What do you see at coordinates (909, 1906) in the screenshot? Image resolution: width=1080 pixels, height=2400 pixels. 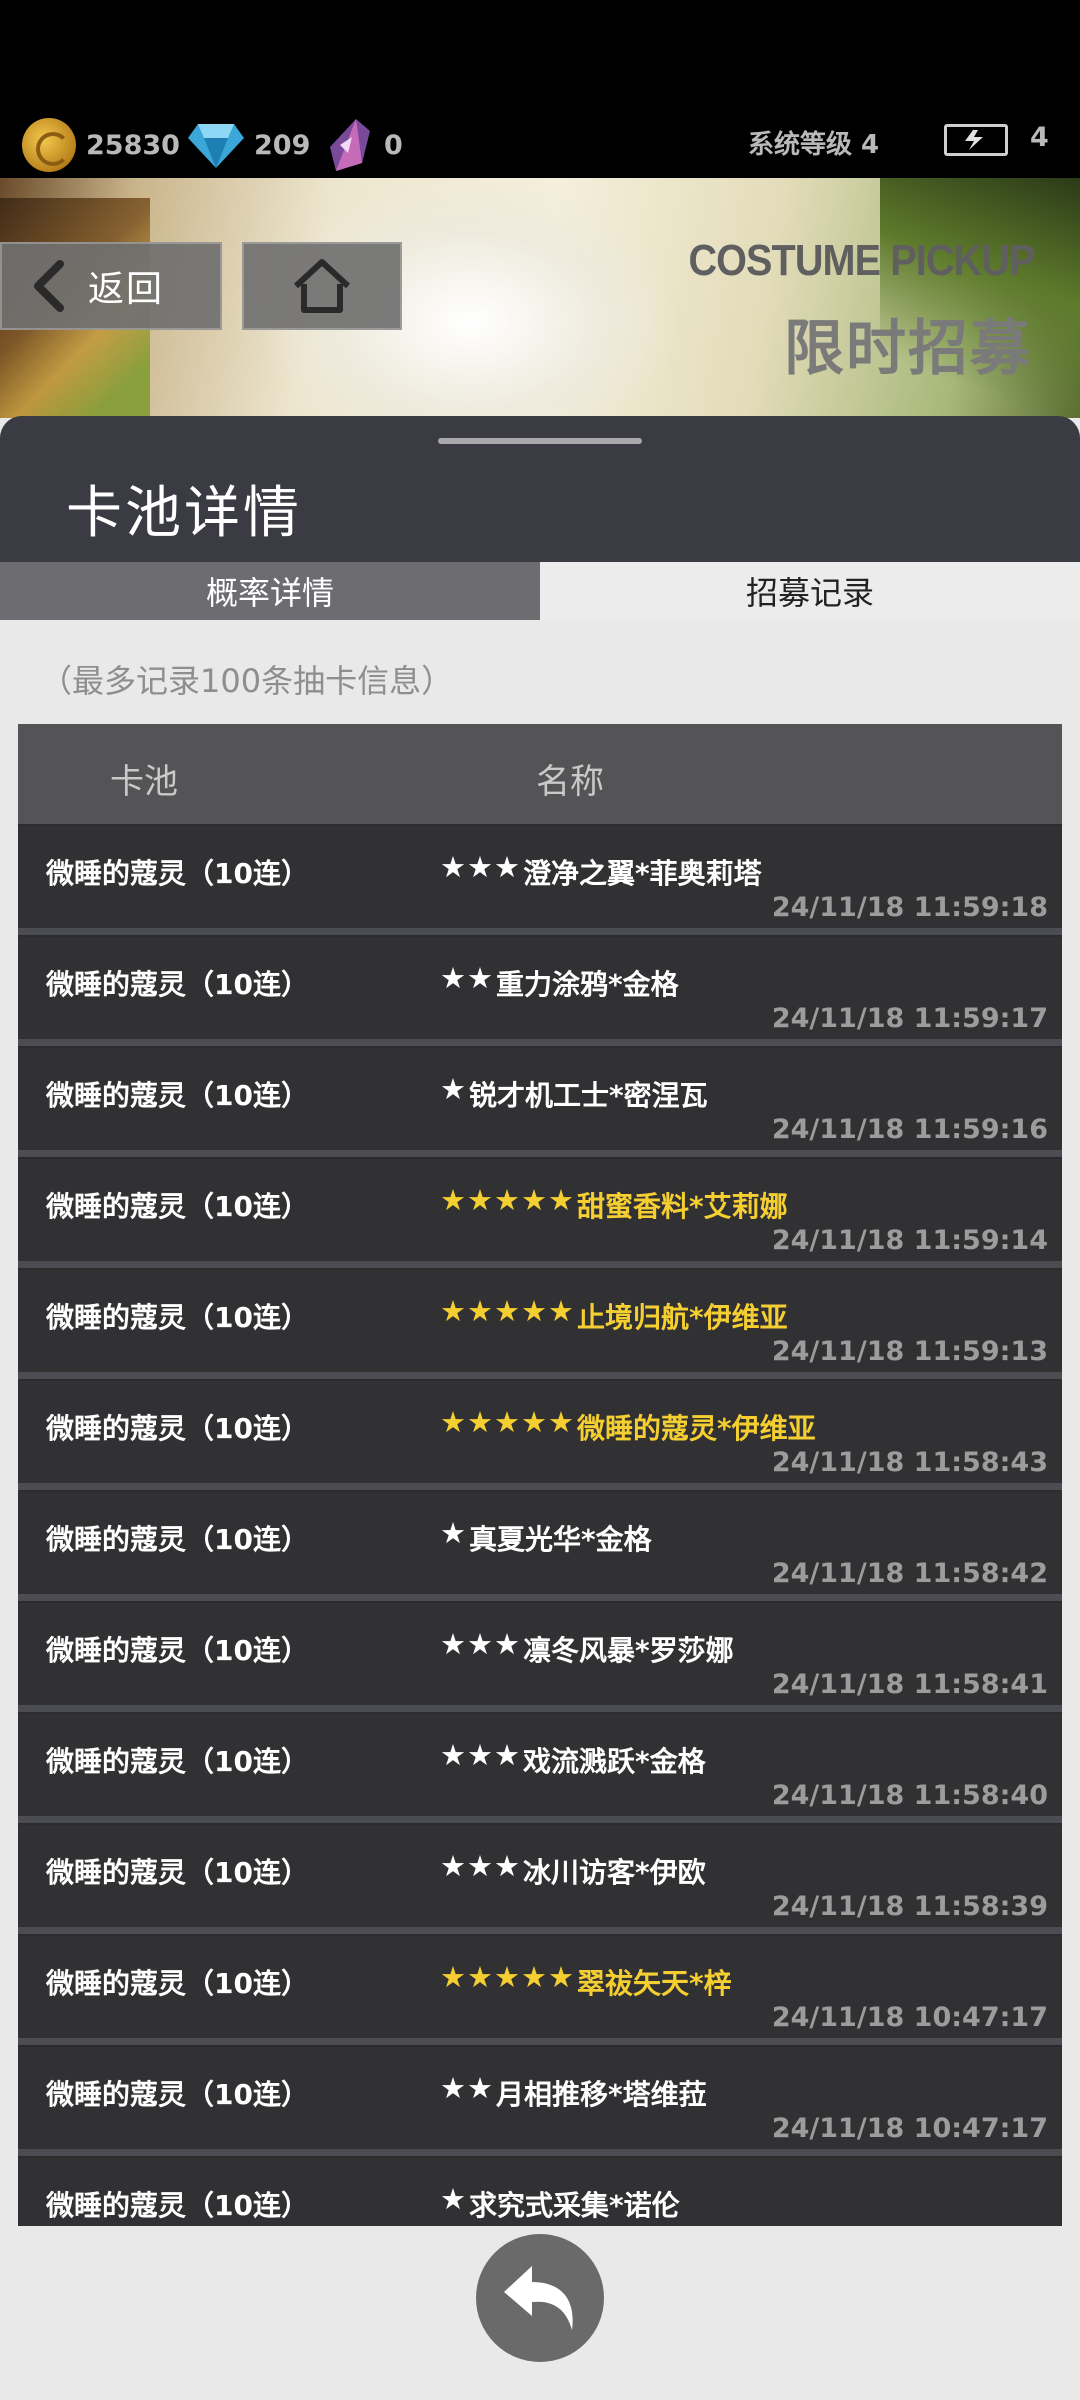 I see `row-timestamp: 24/11/18 11:58:39` at bounding box center [909, 1906].